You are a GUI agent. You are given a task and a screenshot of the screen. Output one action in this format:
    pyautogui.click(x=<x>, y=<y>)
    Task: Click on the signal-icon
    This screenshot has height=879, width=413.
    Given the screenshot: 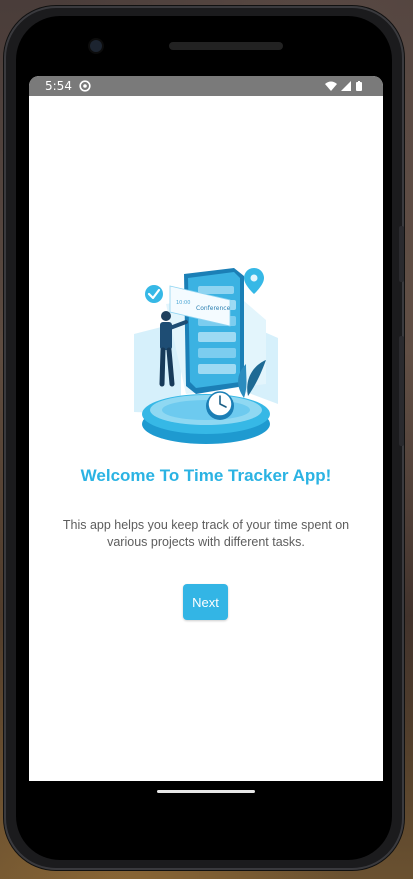 What is the action you would take?
    pyautogui.click(x=346, y=86)
    